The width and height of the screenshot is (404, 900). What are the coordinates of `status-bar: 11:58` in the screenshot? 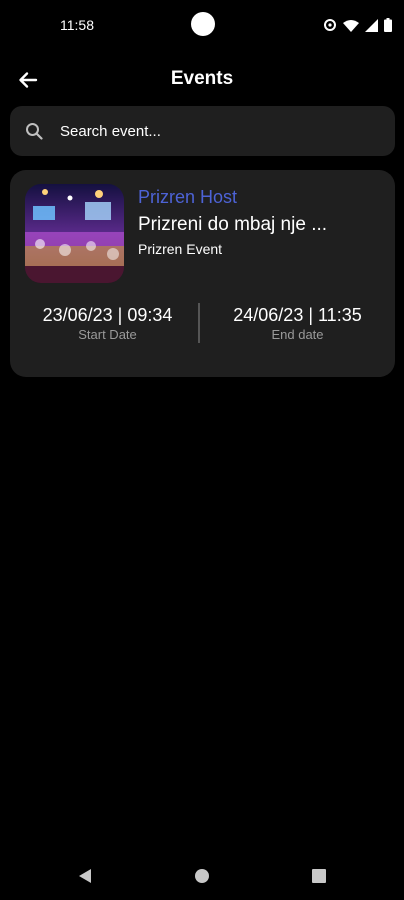 It's located at (202, 26).